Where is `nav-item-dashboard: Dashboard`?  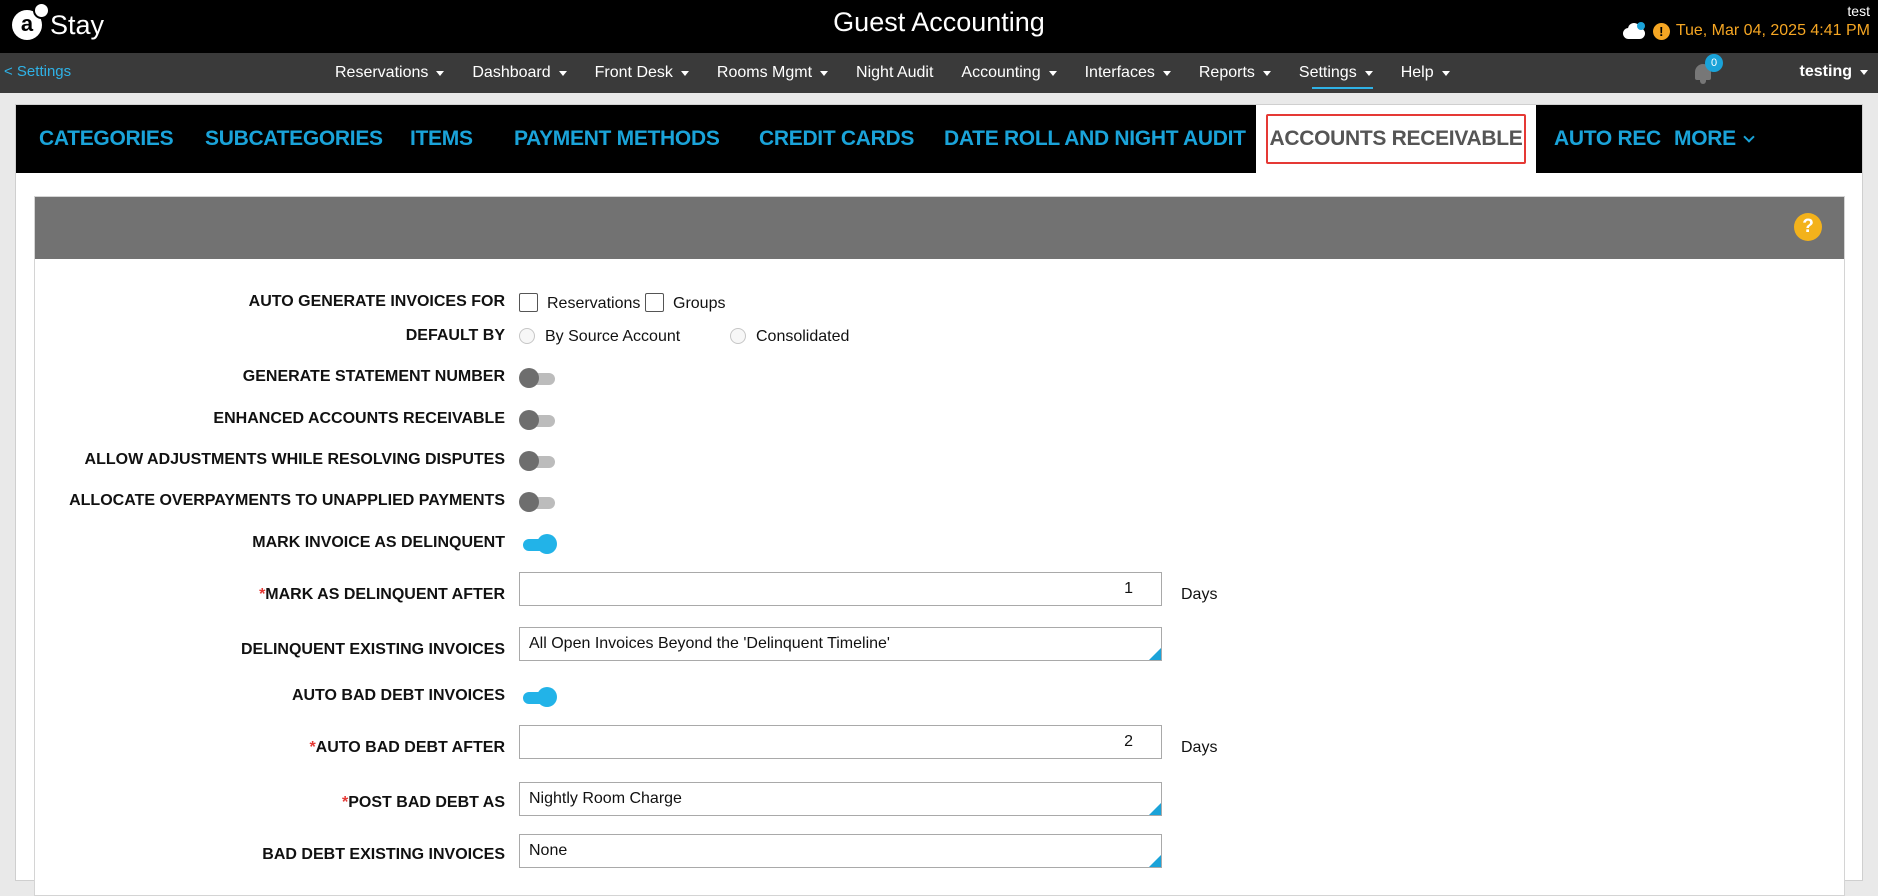 nav-item-dashboard: Dashboard is located at coordinates (519, 73).